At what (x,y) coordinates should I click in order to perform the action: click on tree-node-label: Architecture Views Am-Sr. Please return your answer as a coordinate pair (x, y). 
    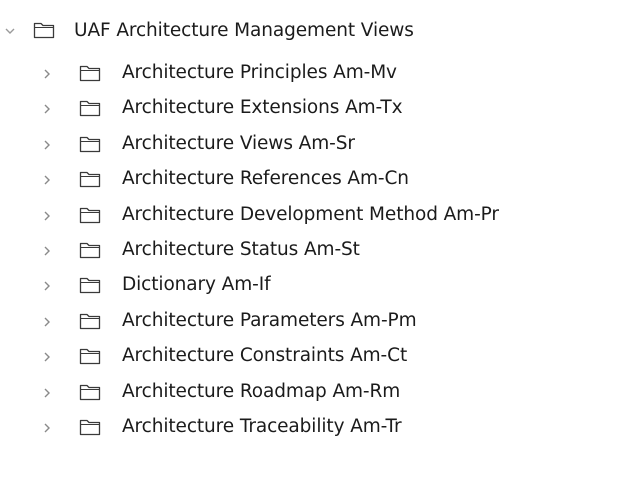
    Looking at the image, I should click on (238, 143).